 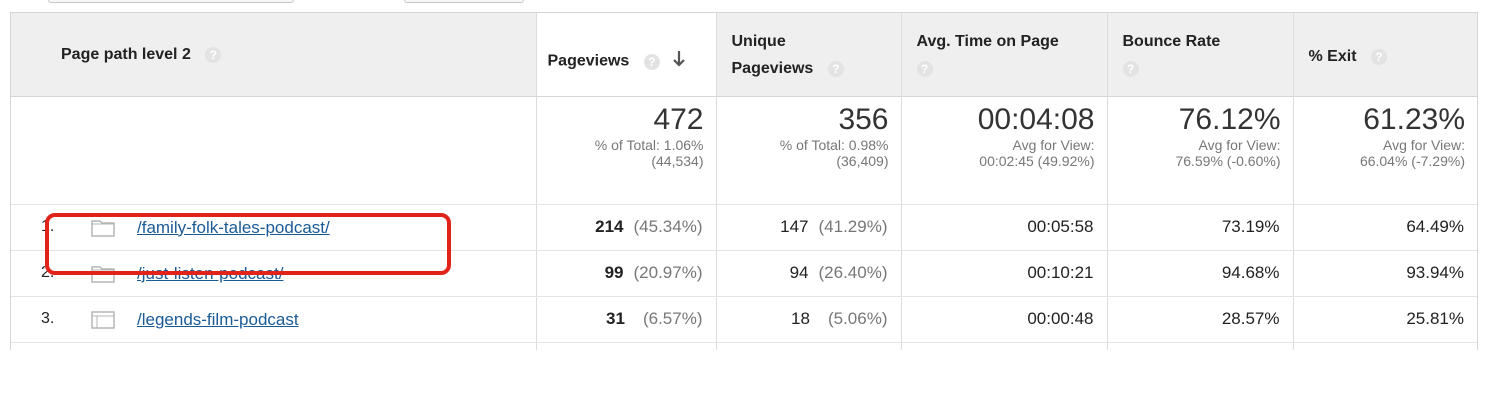 What do you see at coordinates (1385, 273) in the screenshot?
I see `exit-cell: 93.94%` at bounding box center [1385, 273].